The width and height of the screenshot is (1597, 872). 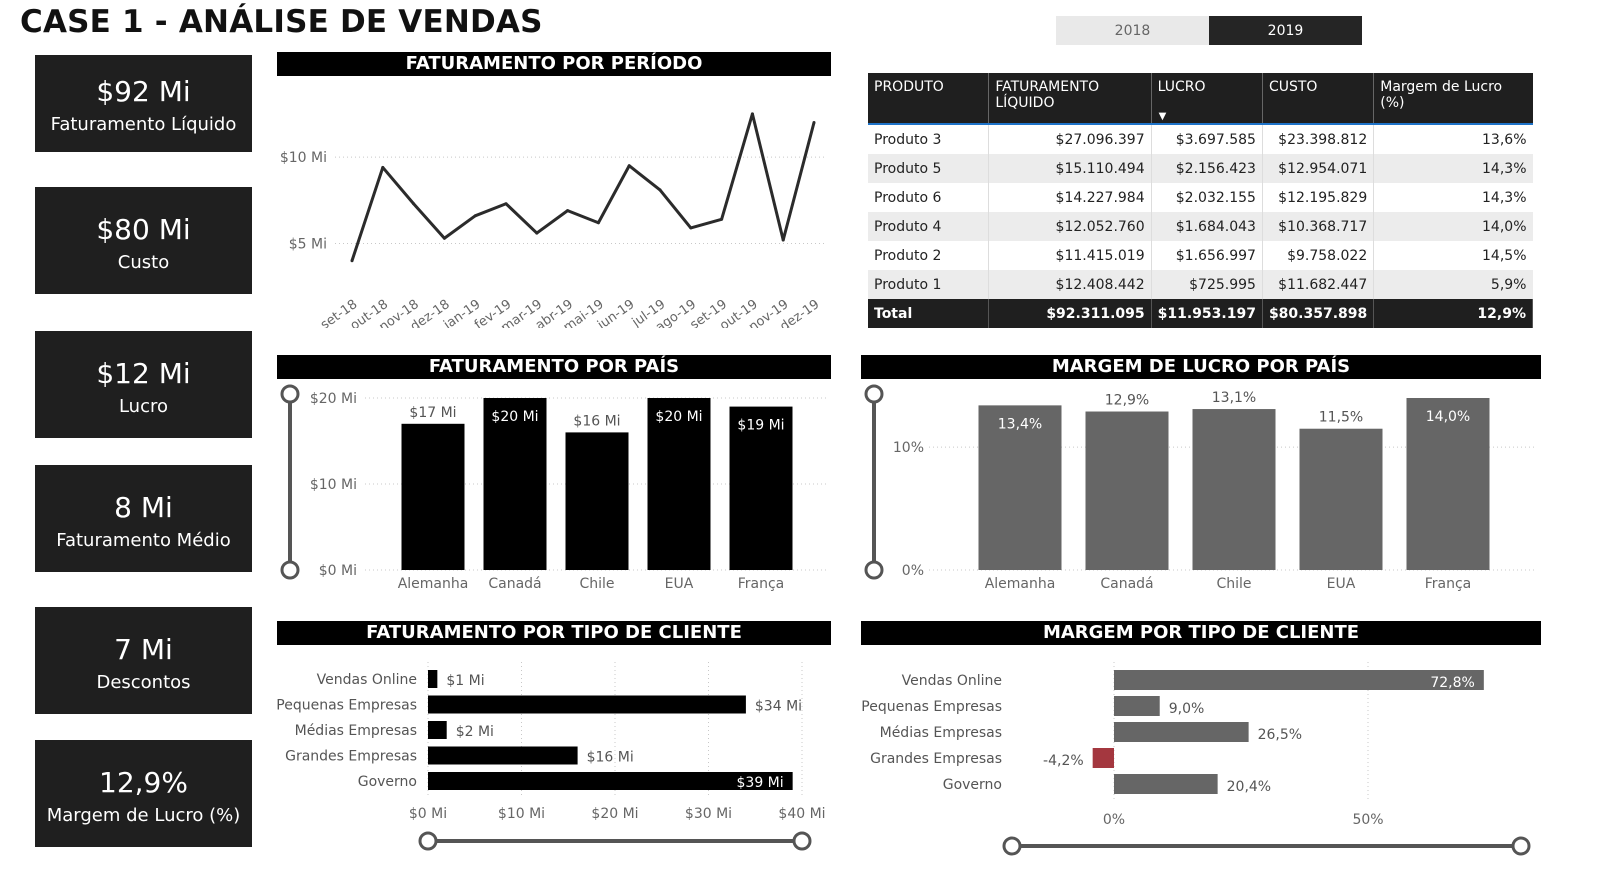 What do you see at coordinates (1452, 683) in the screenshot?
I see `data-label: 72,8%` at bounding box center [1452, 683].